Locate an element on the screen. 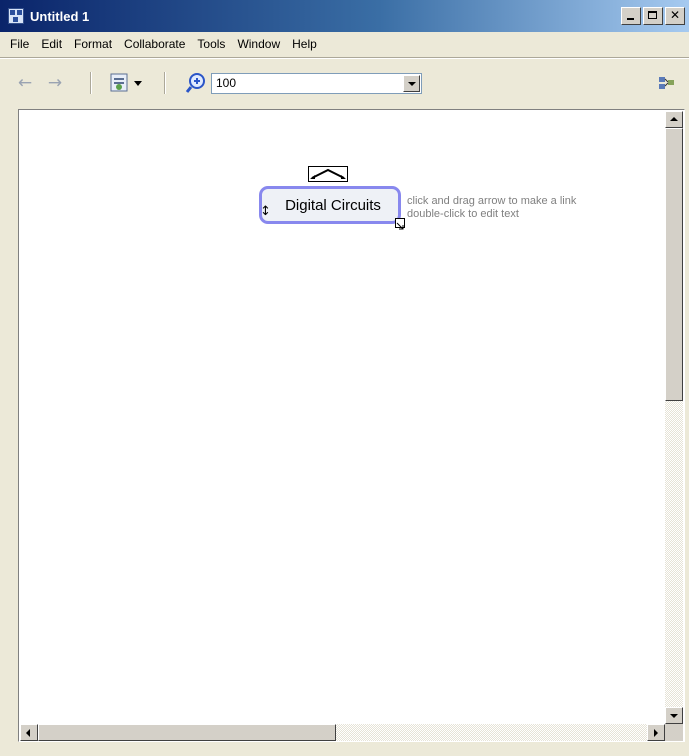  collaborate-button is located at coordinates (667, 83).